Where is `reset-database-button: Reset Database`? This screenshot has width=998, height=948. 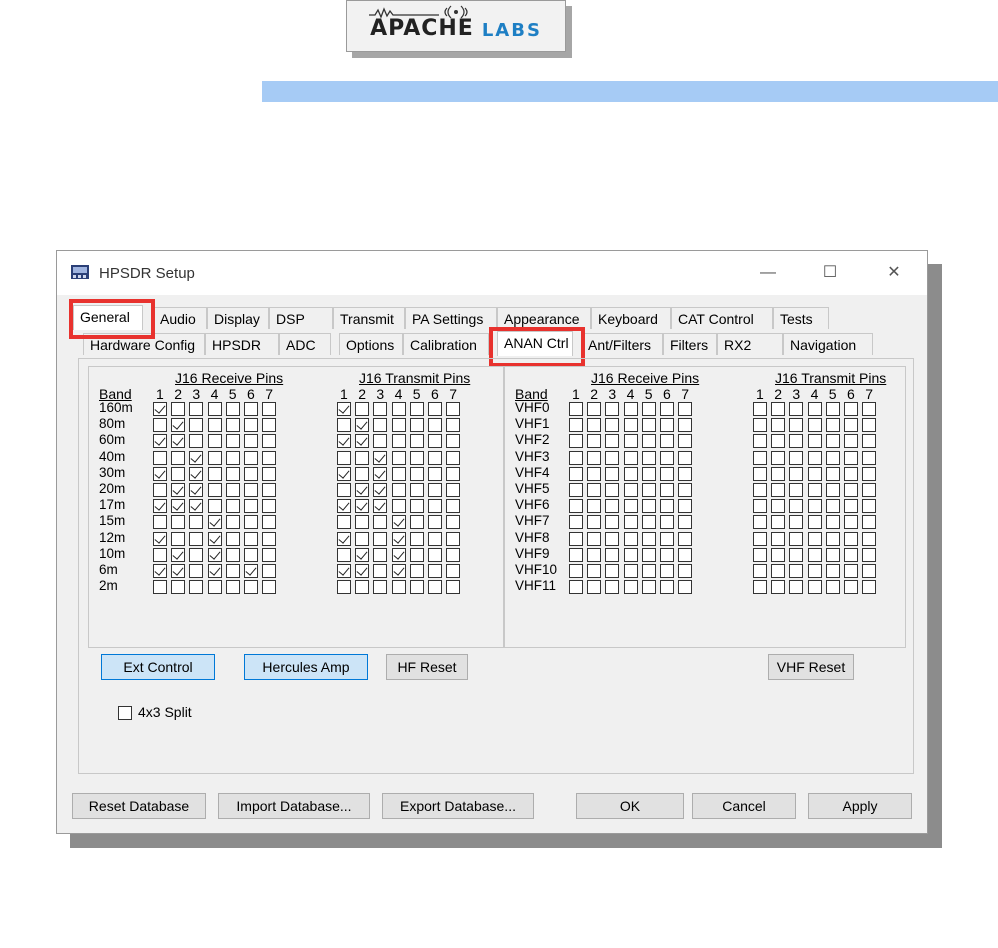
reset-database-button: Reset Database is located at coordinates (139, 806).